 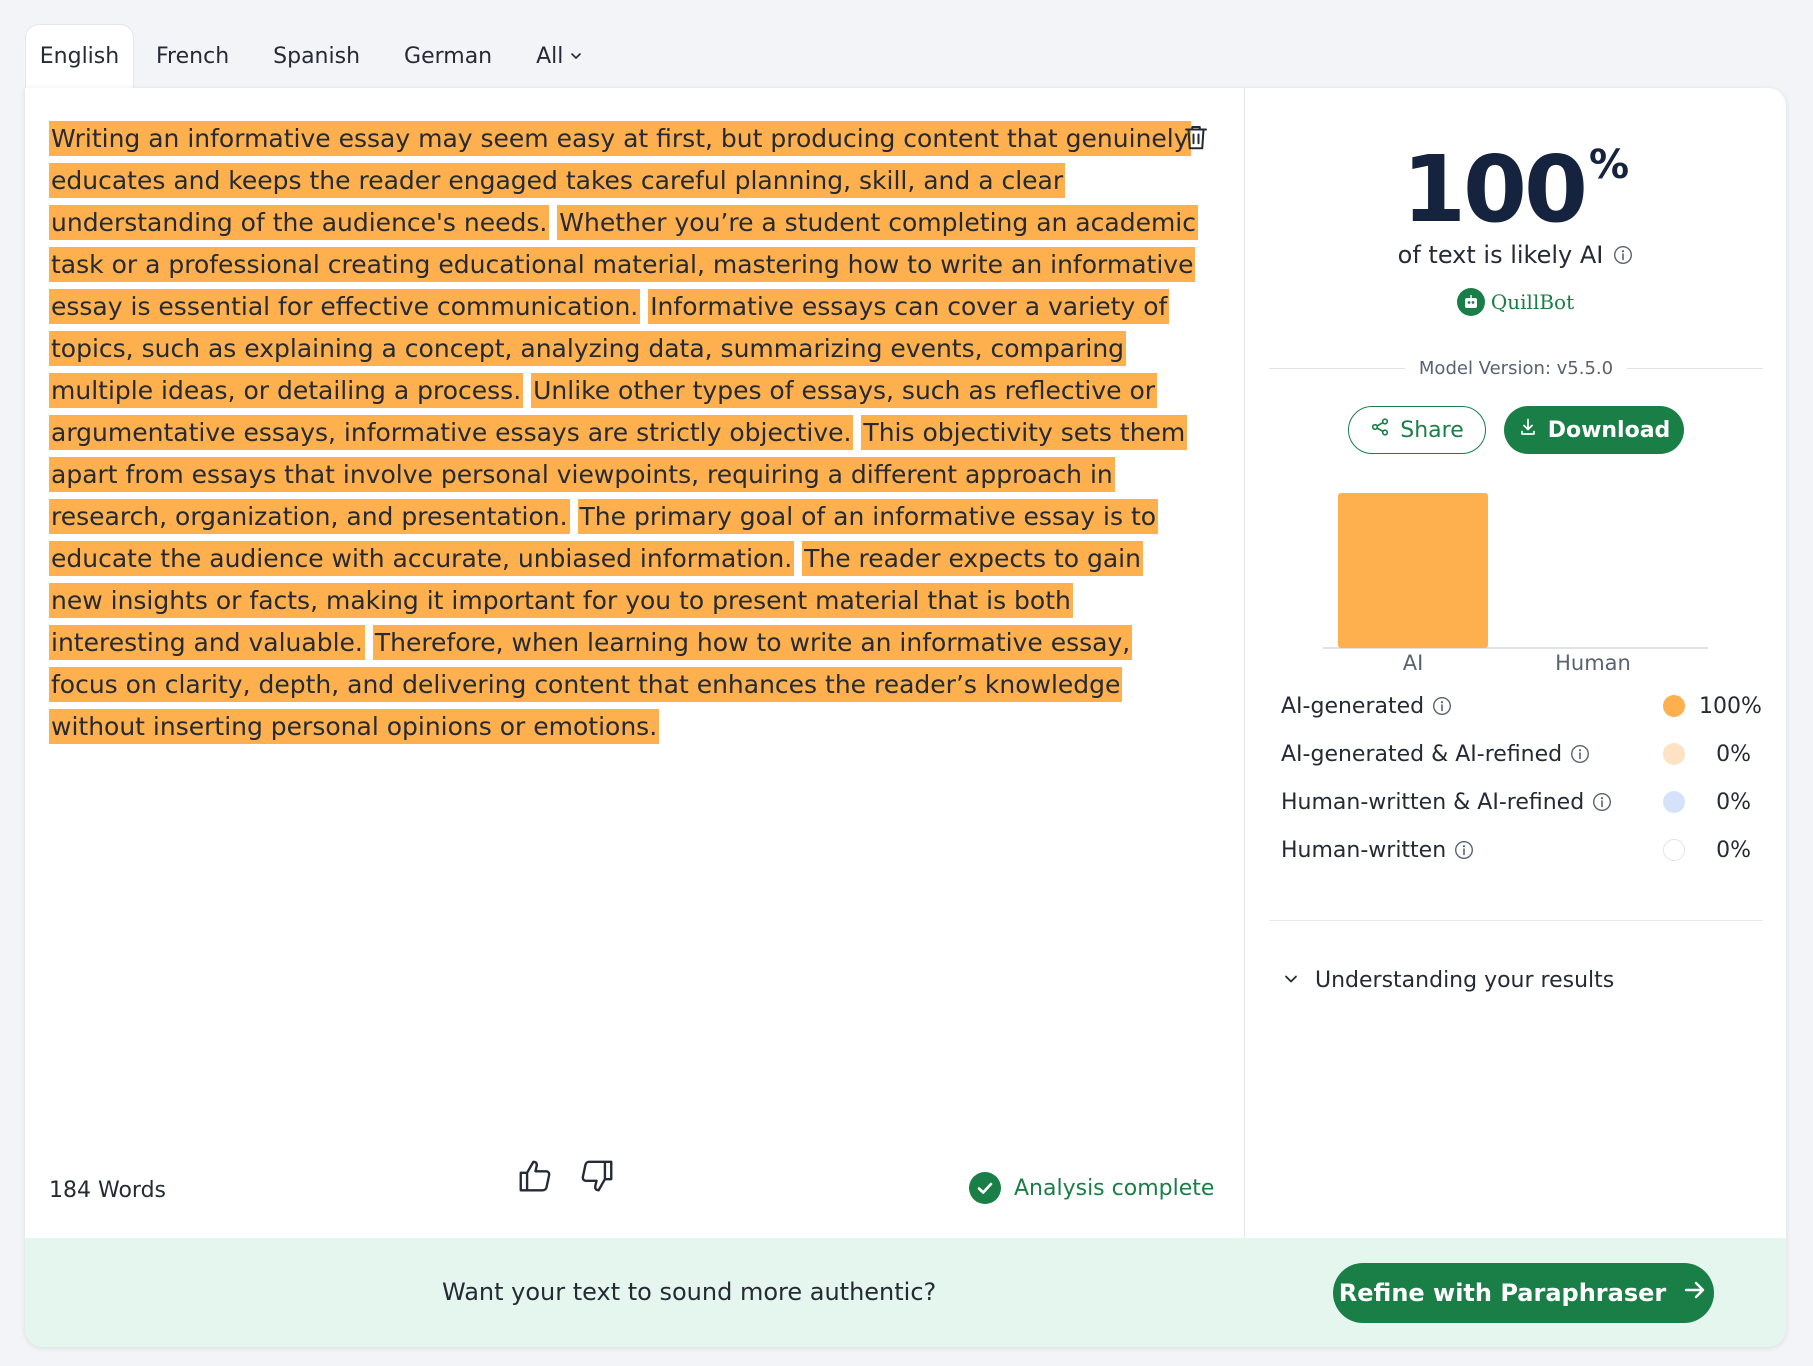 What do you see at coordinates (1494, 189) in the screenshot?
I see `score-value: 100` at bounding box center [1494, 189].